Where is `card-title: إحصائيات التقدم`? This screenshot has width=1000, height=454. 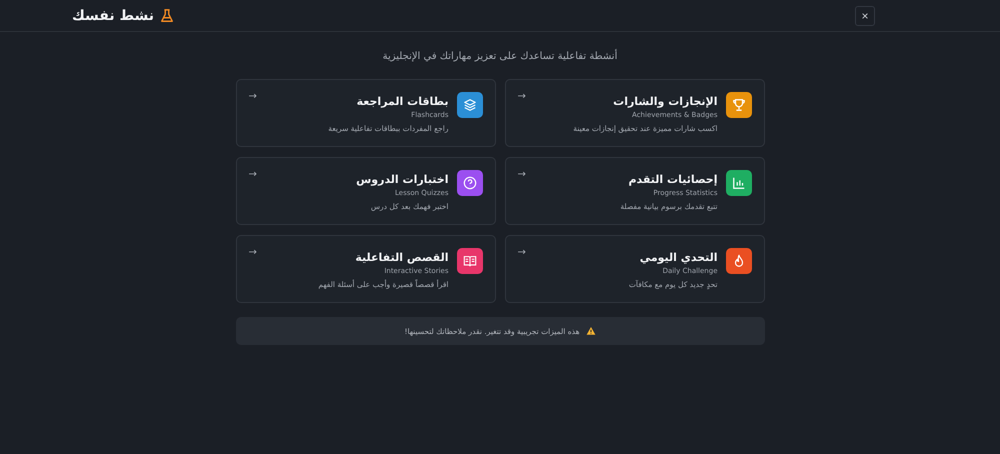 card-title: إحصائيات التقدم is located at coordinates (672, 179).